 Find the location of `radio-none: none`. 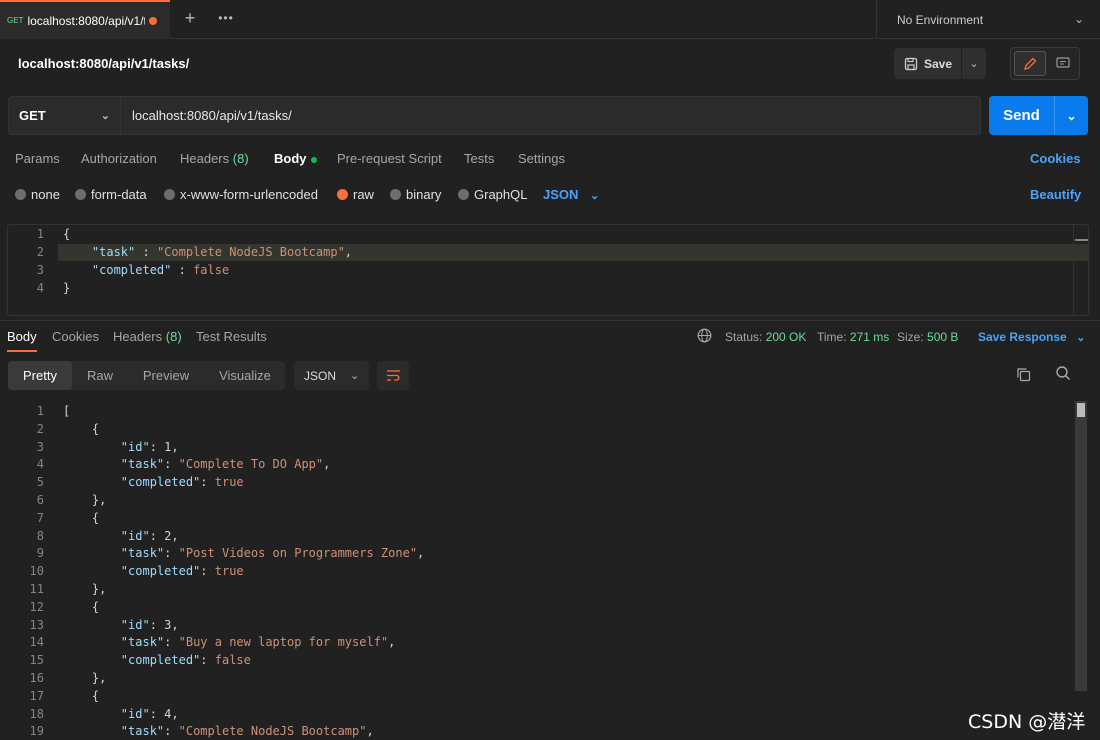

radio-none: none is located at coordinates (37, 194).